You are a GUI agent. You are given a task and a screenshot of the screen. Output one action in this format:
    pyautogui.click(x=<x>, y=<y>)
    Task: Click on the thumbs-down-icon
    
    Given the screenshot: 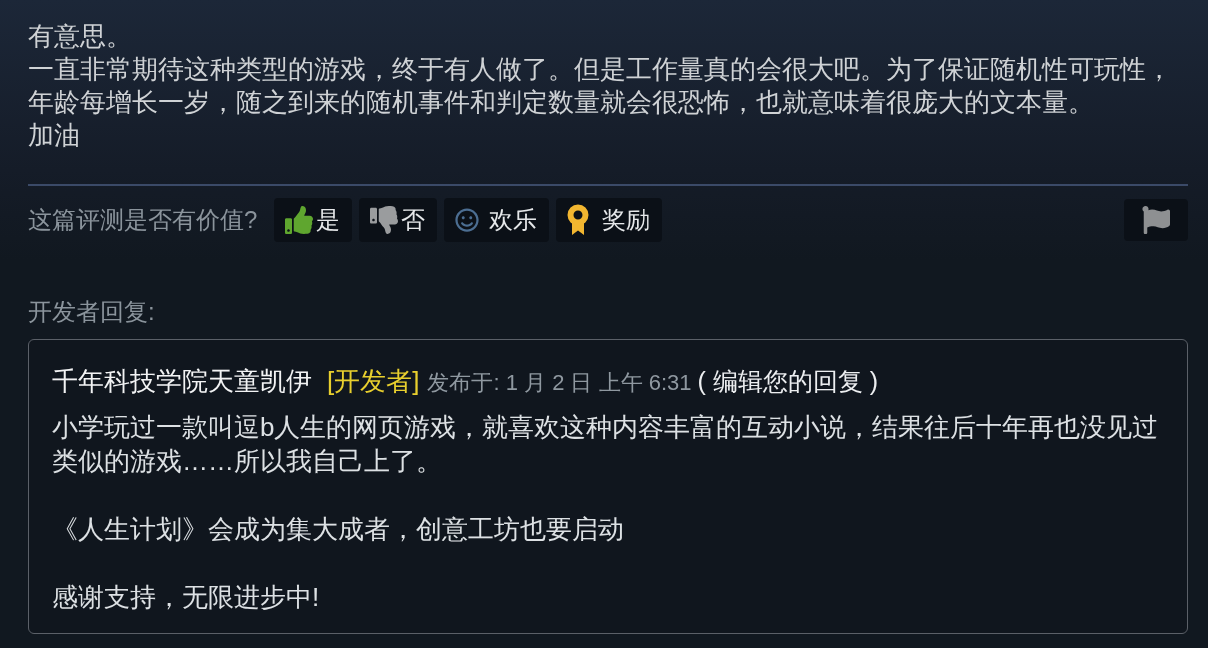 What is the action you would take?
    pyautogui.click(x=384, y=220)
    